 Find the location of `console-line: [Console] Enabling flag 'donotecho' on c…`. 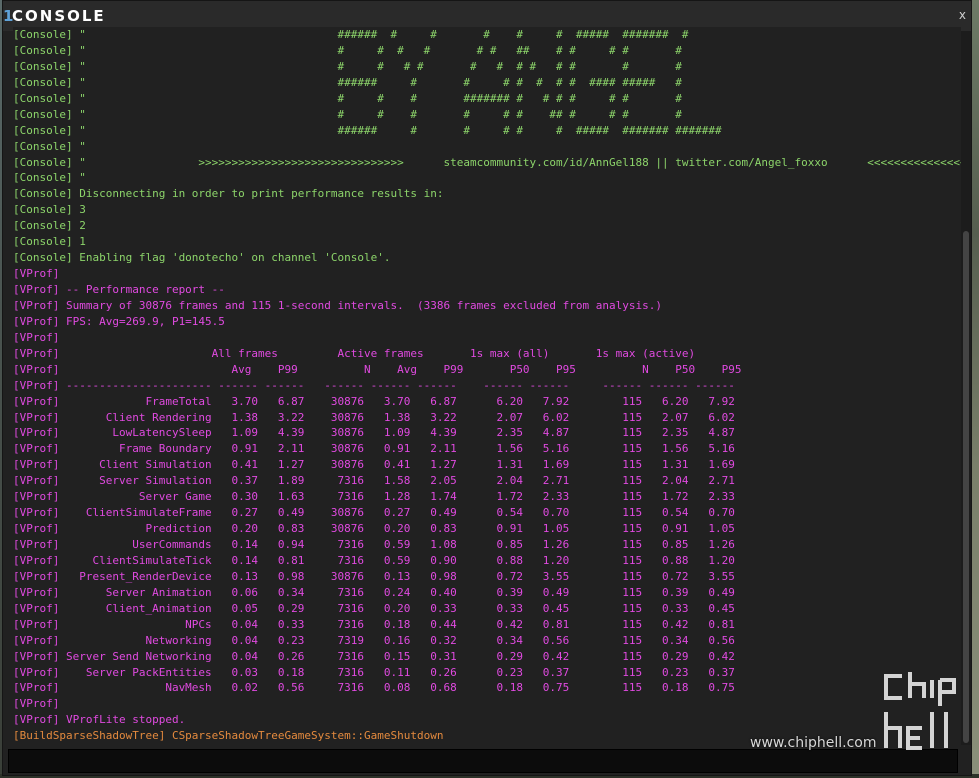

console-line: [Console] Enabling flag 'donotecho' on c… is located at coordinates (202, 258).